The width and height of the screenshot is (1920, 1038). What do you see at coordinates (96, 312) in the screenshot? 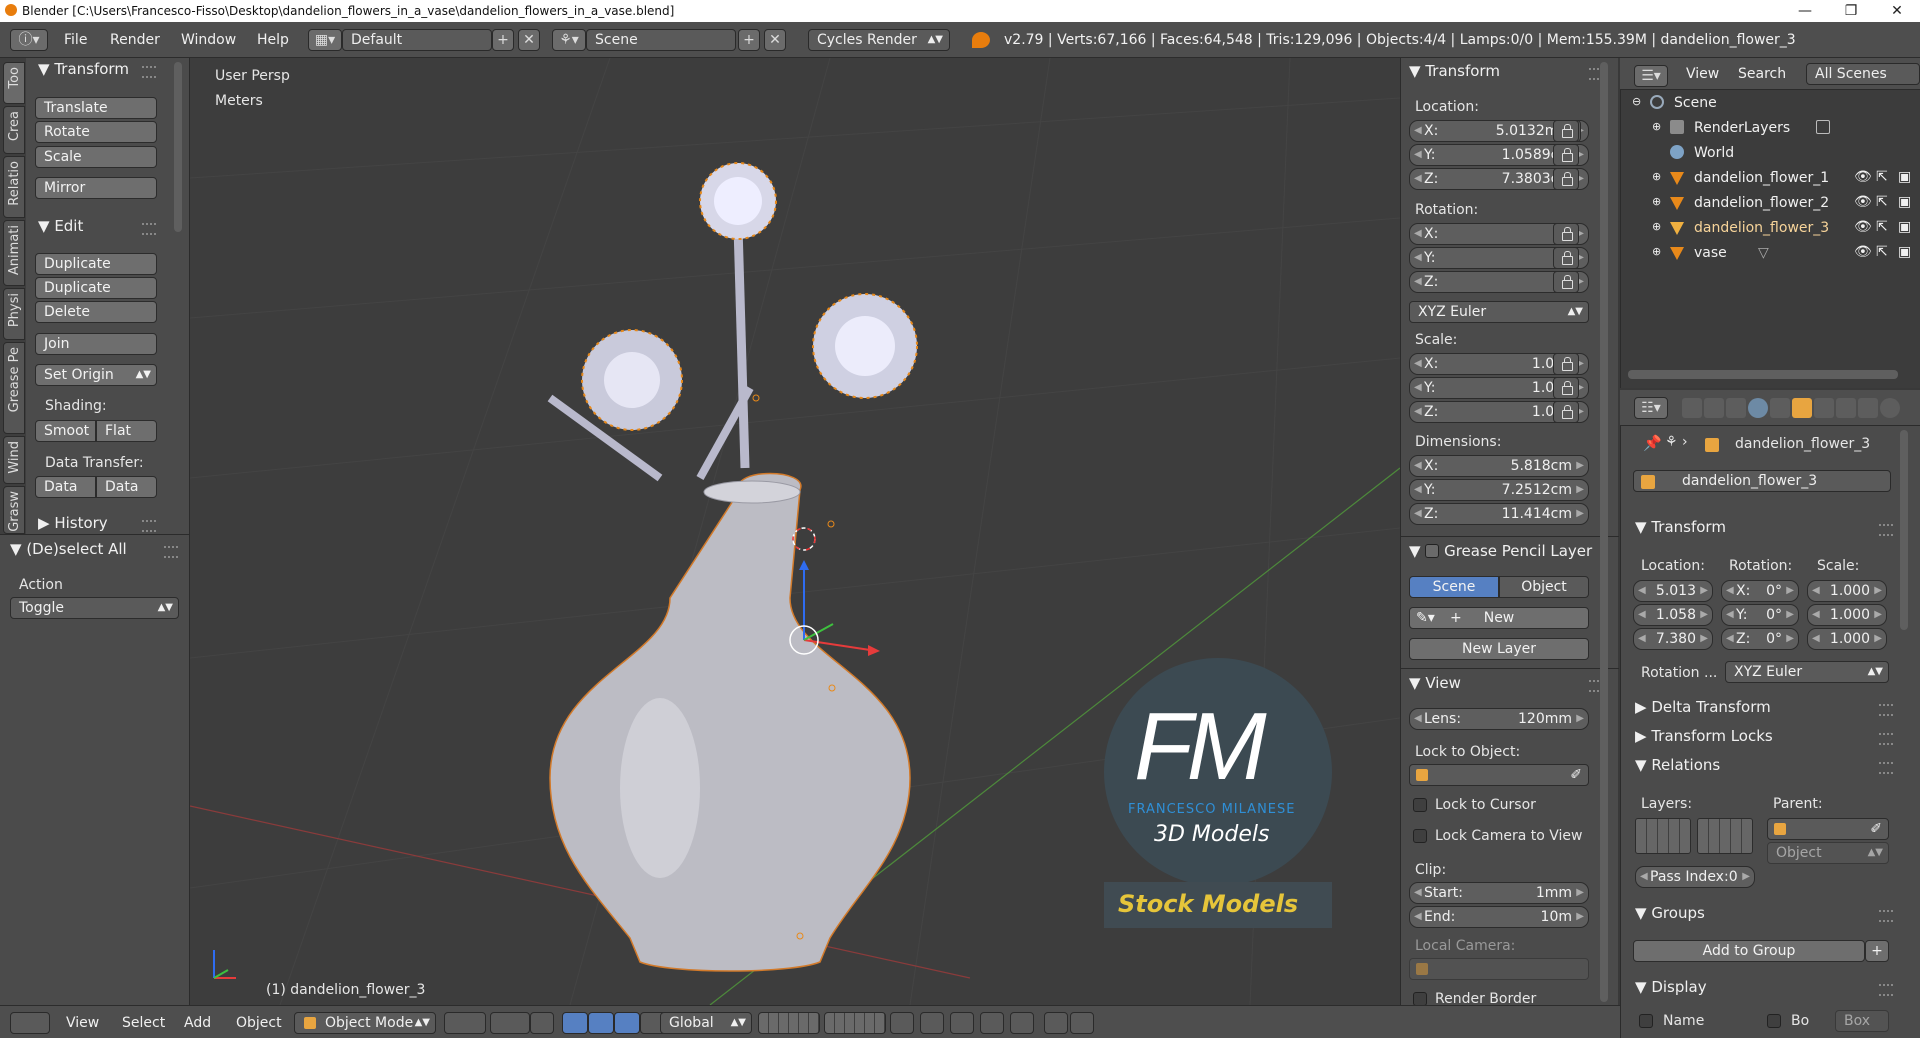
I see `delete-button: Delete` at bounding box center [96, 312].